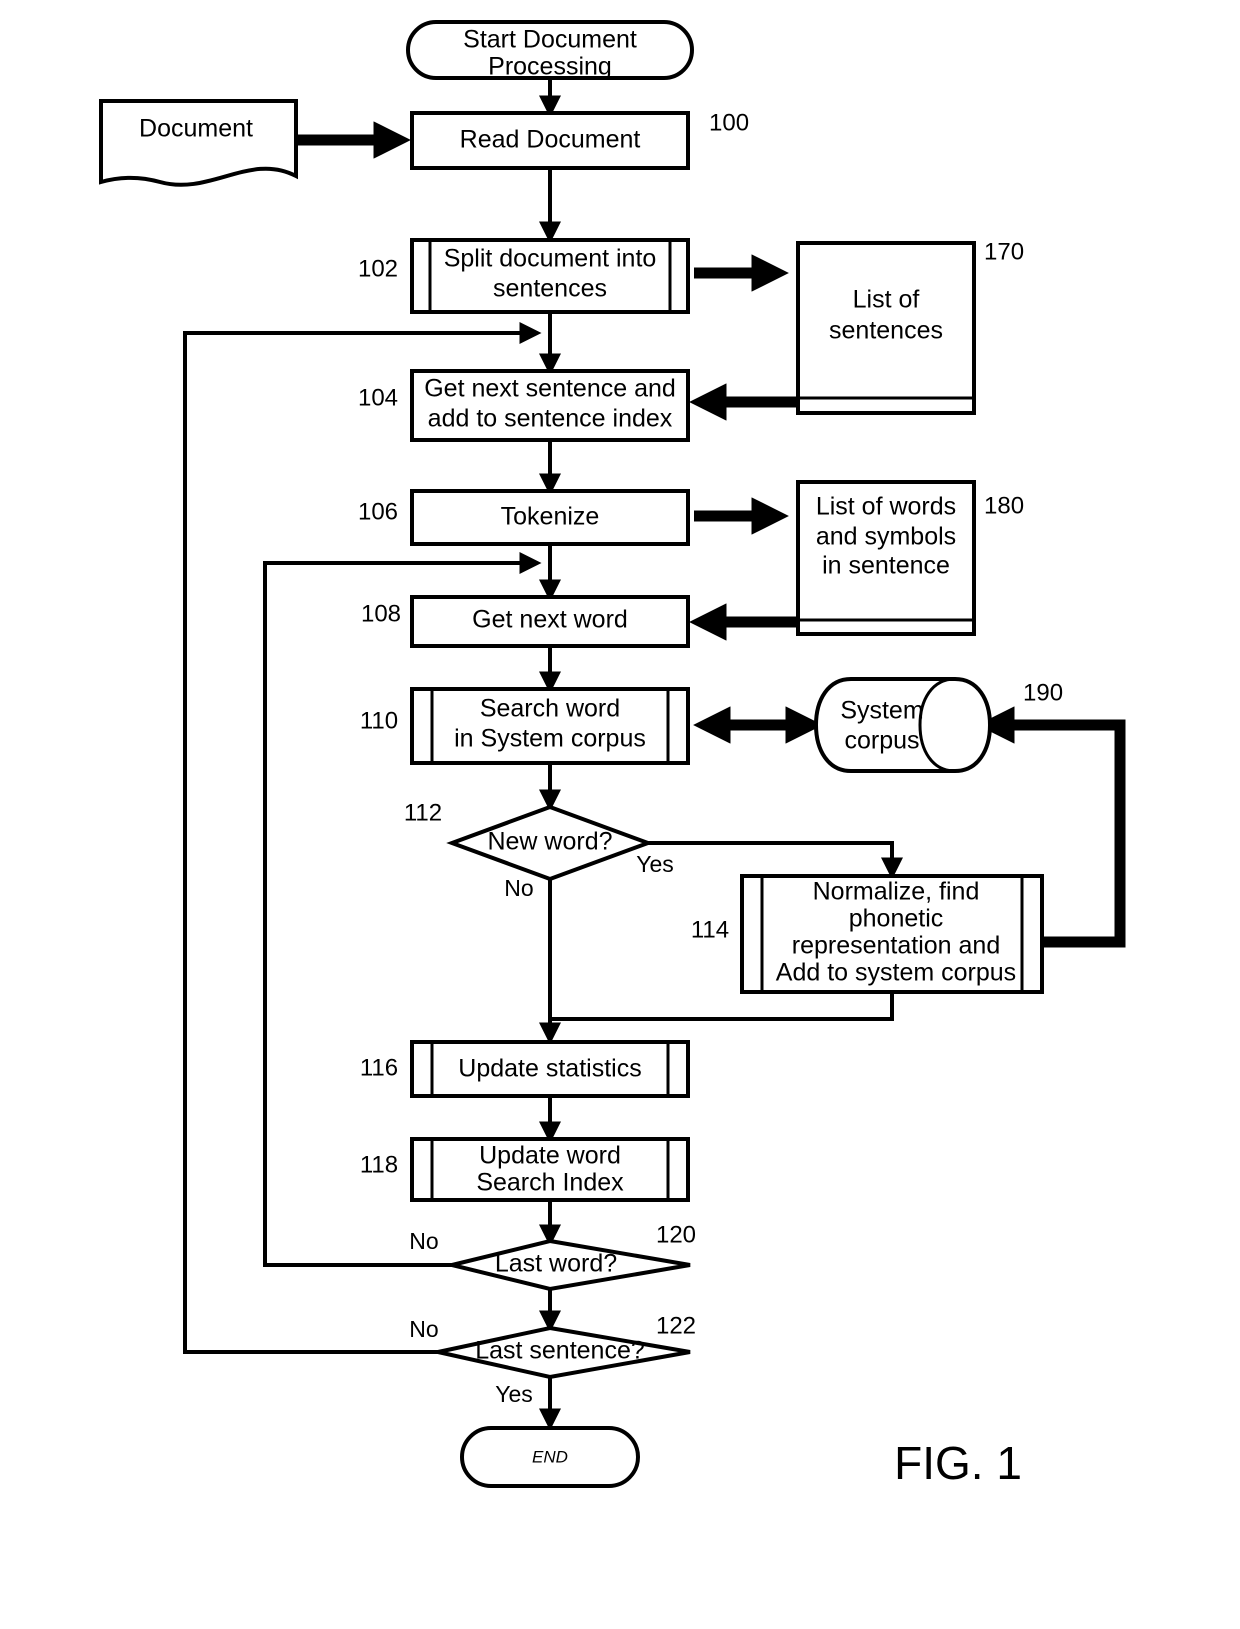 The image size is (1240, 1629). Describe the element at coordinates (886, 300) in the screenshot. I see `node-list-of-sentences-label-line1: List of` at that location.